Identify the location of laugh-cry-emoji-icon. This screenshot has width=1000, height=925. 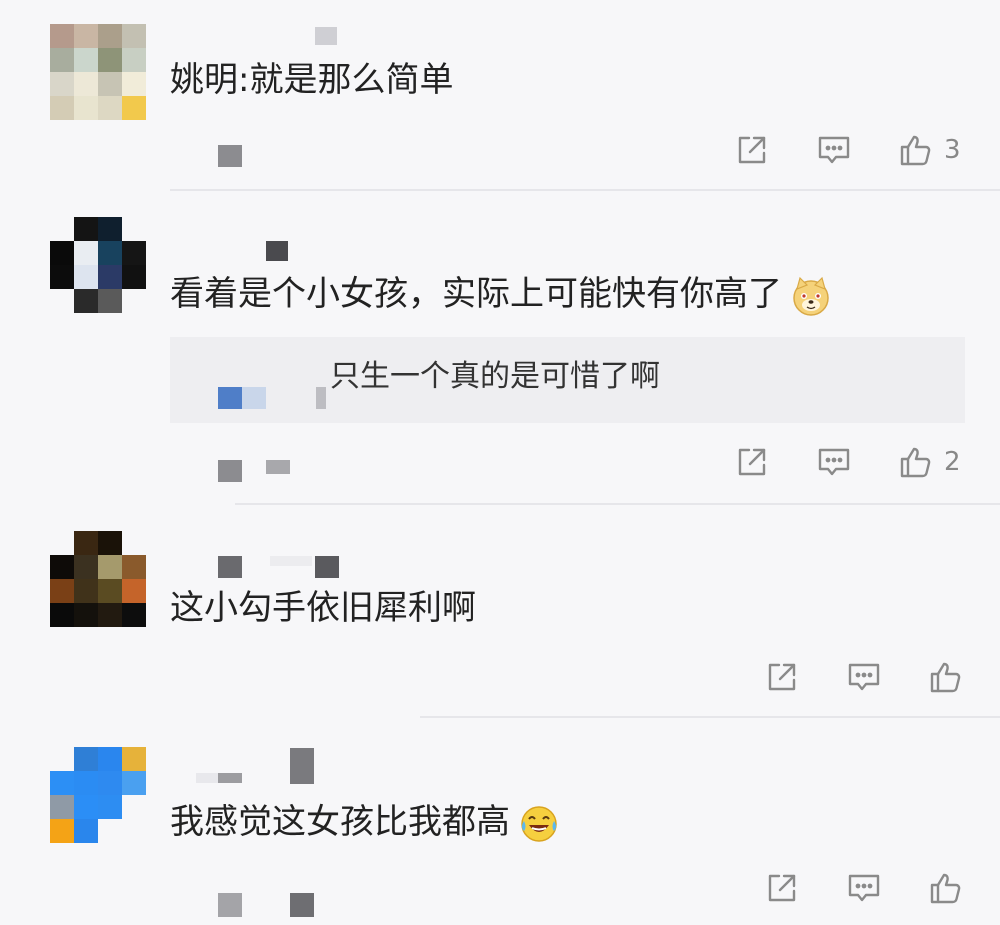
(539, 823).